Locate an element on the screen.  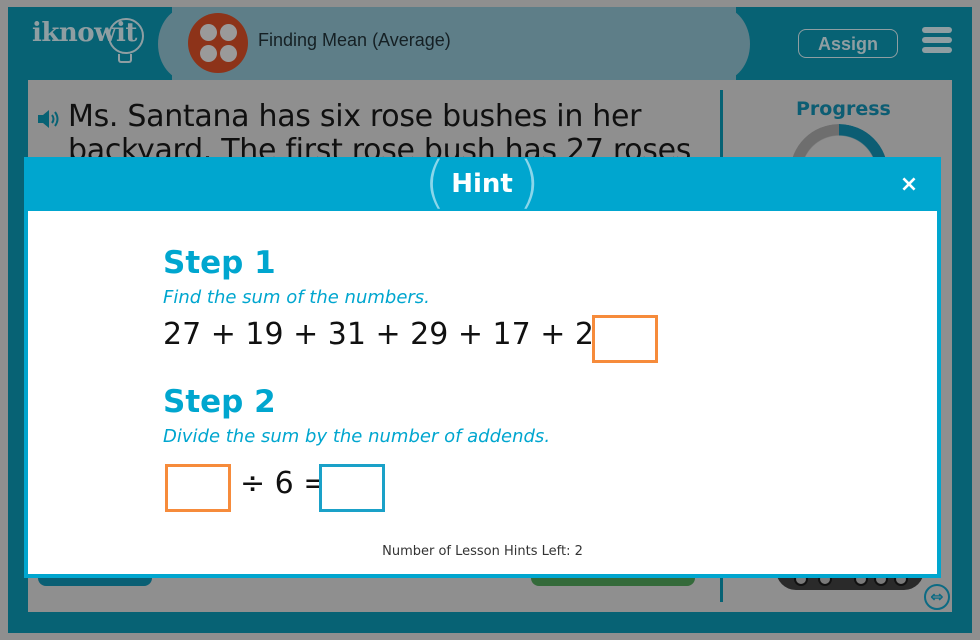
title-bar is located at coordinates (454, 44).